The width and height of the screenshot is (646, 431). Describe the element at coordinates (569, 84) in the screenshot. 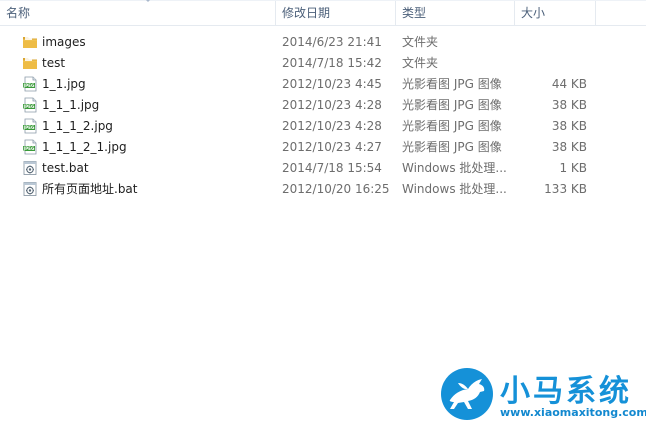

I see `file-size: 44 KB` at that location.